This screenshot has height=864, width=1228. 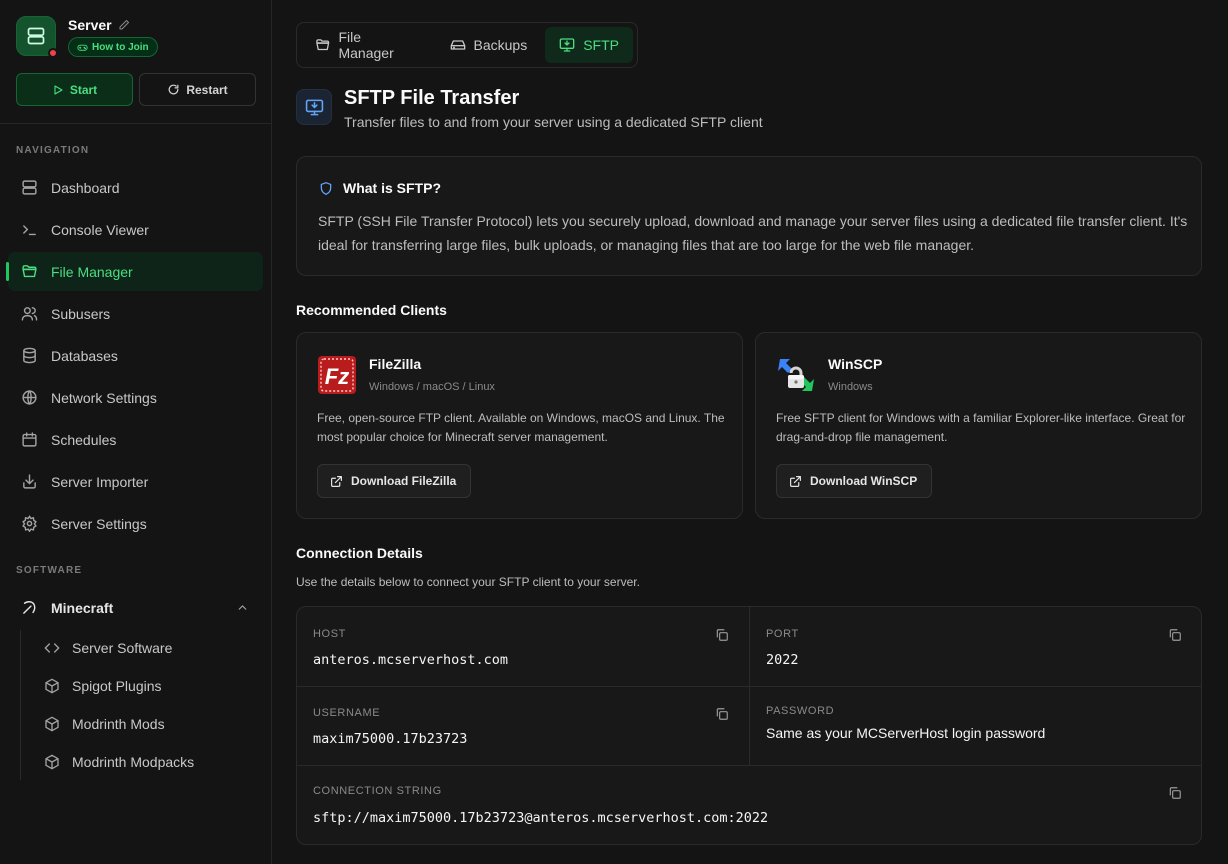 I want to click on download-label: Download FileZilla, so click(x=404, y=481).